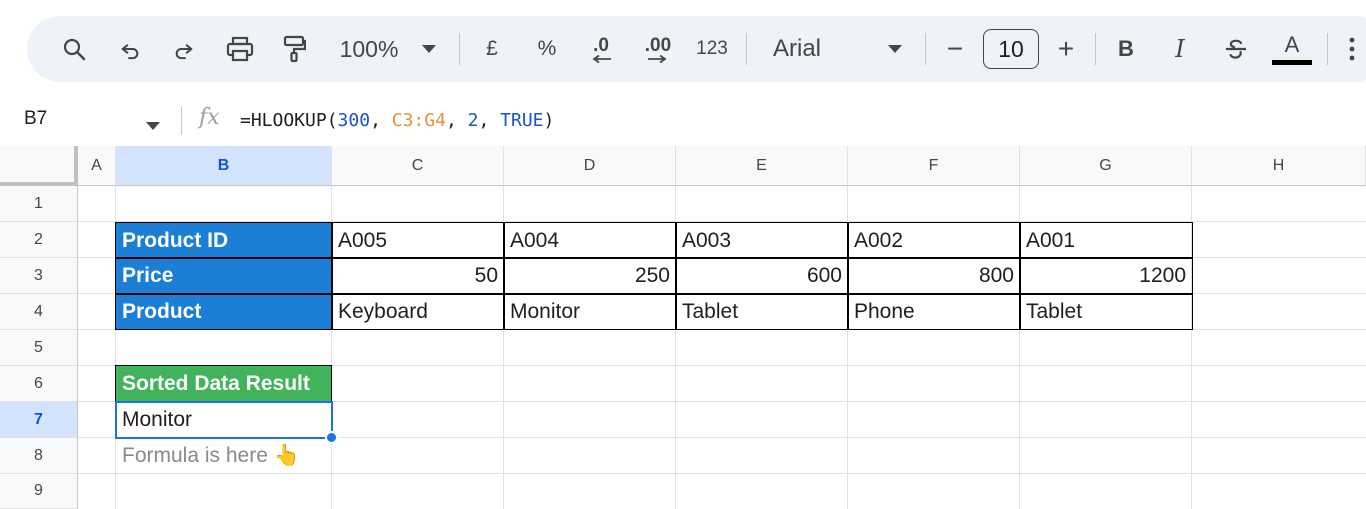  What do you see at coordinates (1352, 49) in the screenshot?
I see `more-icon` at bounding box center [1352, 49].